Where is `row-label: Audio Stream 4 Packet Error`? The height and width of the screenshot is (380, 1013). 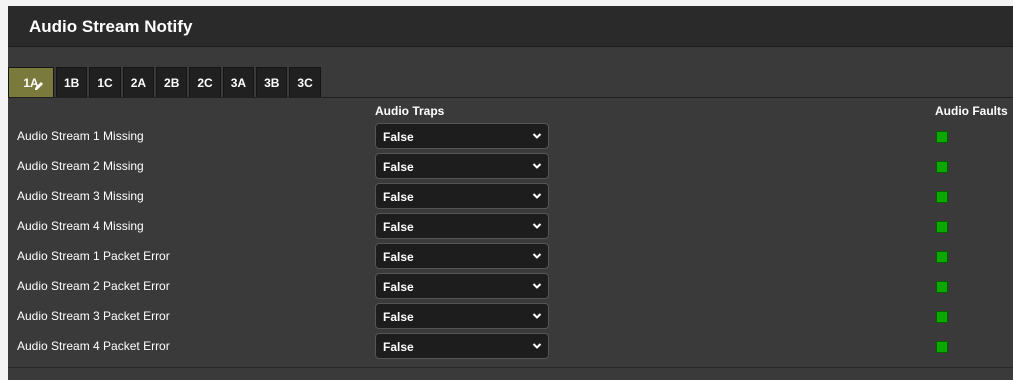 row-label: Audio Stream 4 Packet Error is located at coordinates (93, 346).